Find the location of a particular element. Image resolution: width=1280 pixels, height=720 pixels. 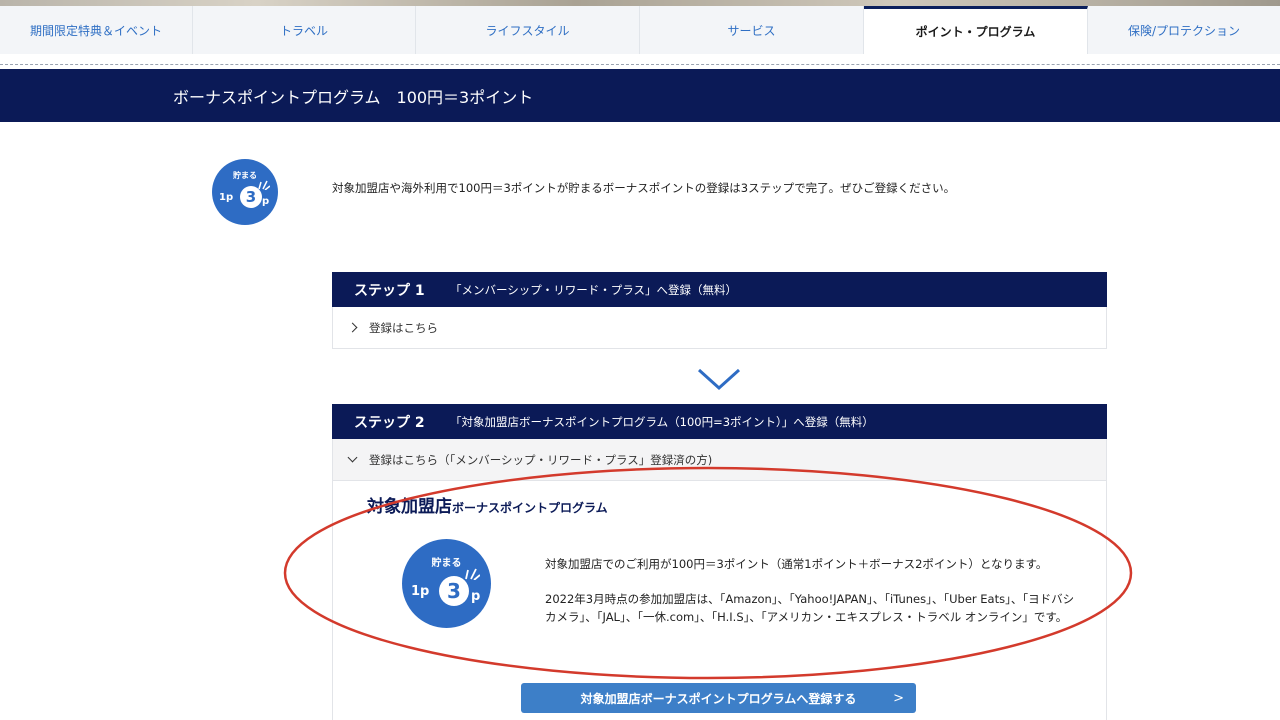

tab-limited-offers: 期間限定特典＆イベント is located at coordinates (96, 30).